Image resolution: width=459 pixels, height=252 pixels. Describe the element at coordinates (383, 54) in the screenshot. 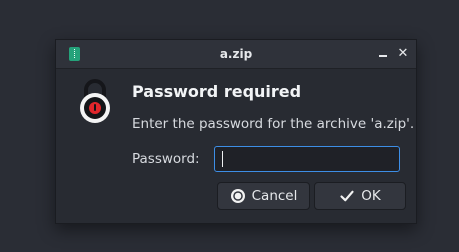

I see `minimize-icon` at that location.